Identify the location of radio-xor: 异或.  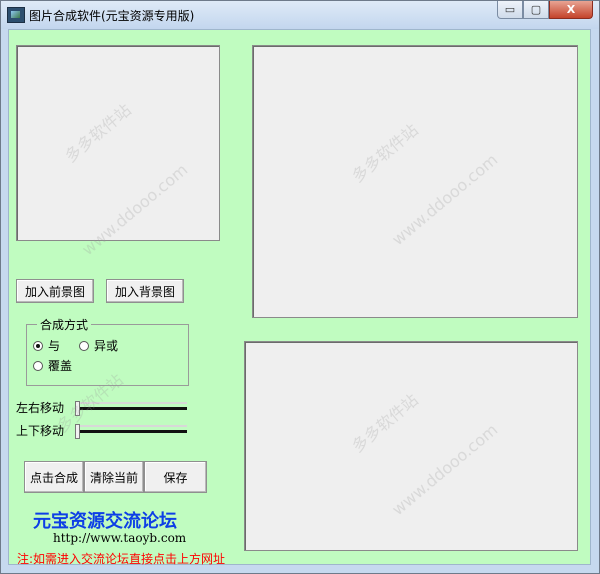
(98, 345).